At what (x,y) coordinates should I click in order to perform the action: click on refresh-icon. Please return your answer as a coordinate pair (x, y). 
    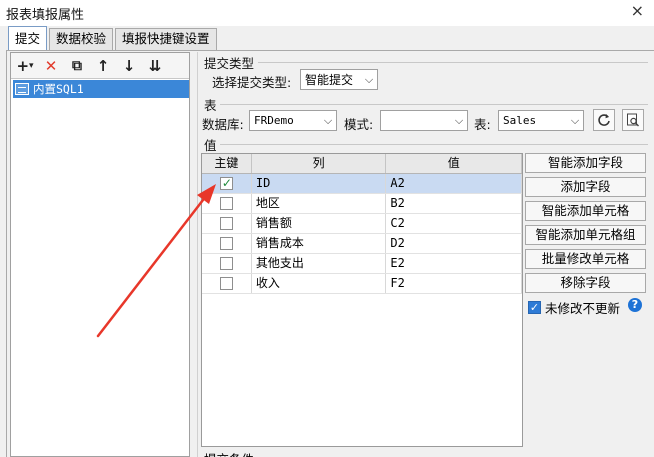
    Looking at the image, I should click on (604, 120).